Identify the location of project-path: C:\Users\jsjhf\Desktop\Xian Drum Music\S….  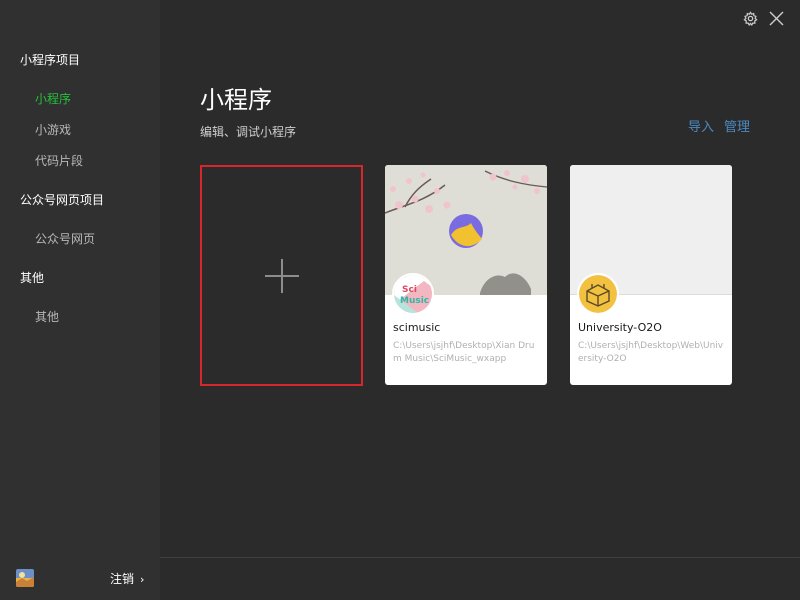
(464, 352).